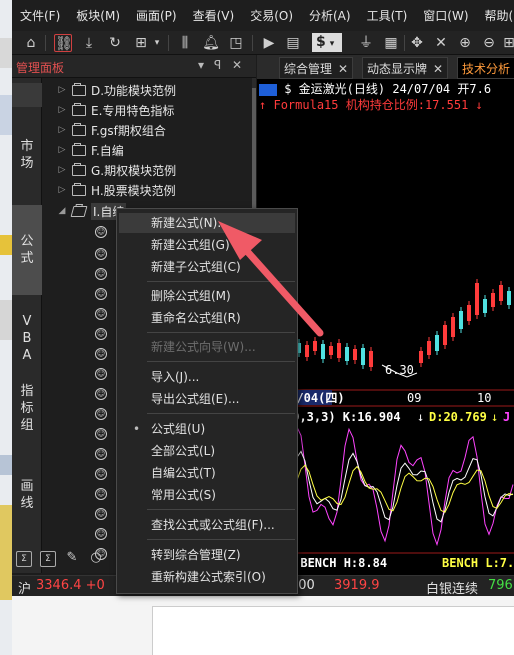 The height and width of the screenshot is (655, 514). I want to click on arrow-head, so click(240, 240).